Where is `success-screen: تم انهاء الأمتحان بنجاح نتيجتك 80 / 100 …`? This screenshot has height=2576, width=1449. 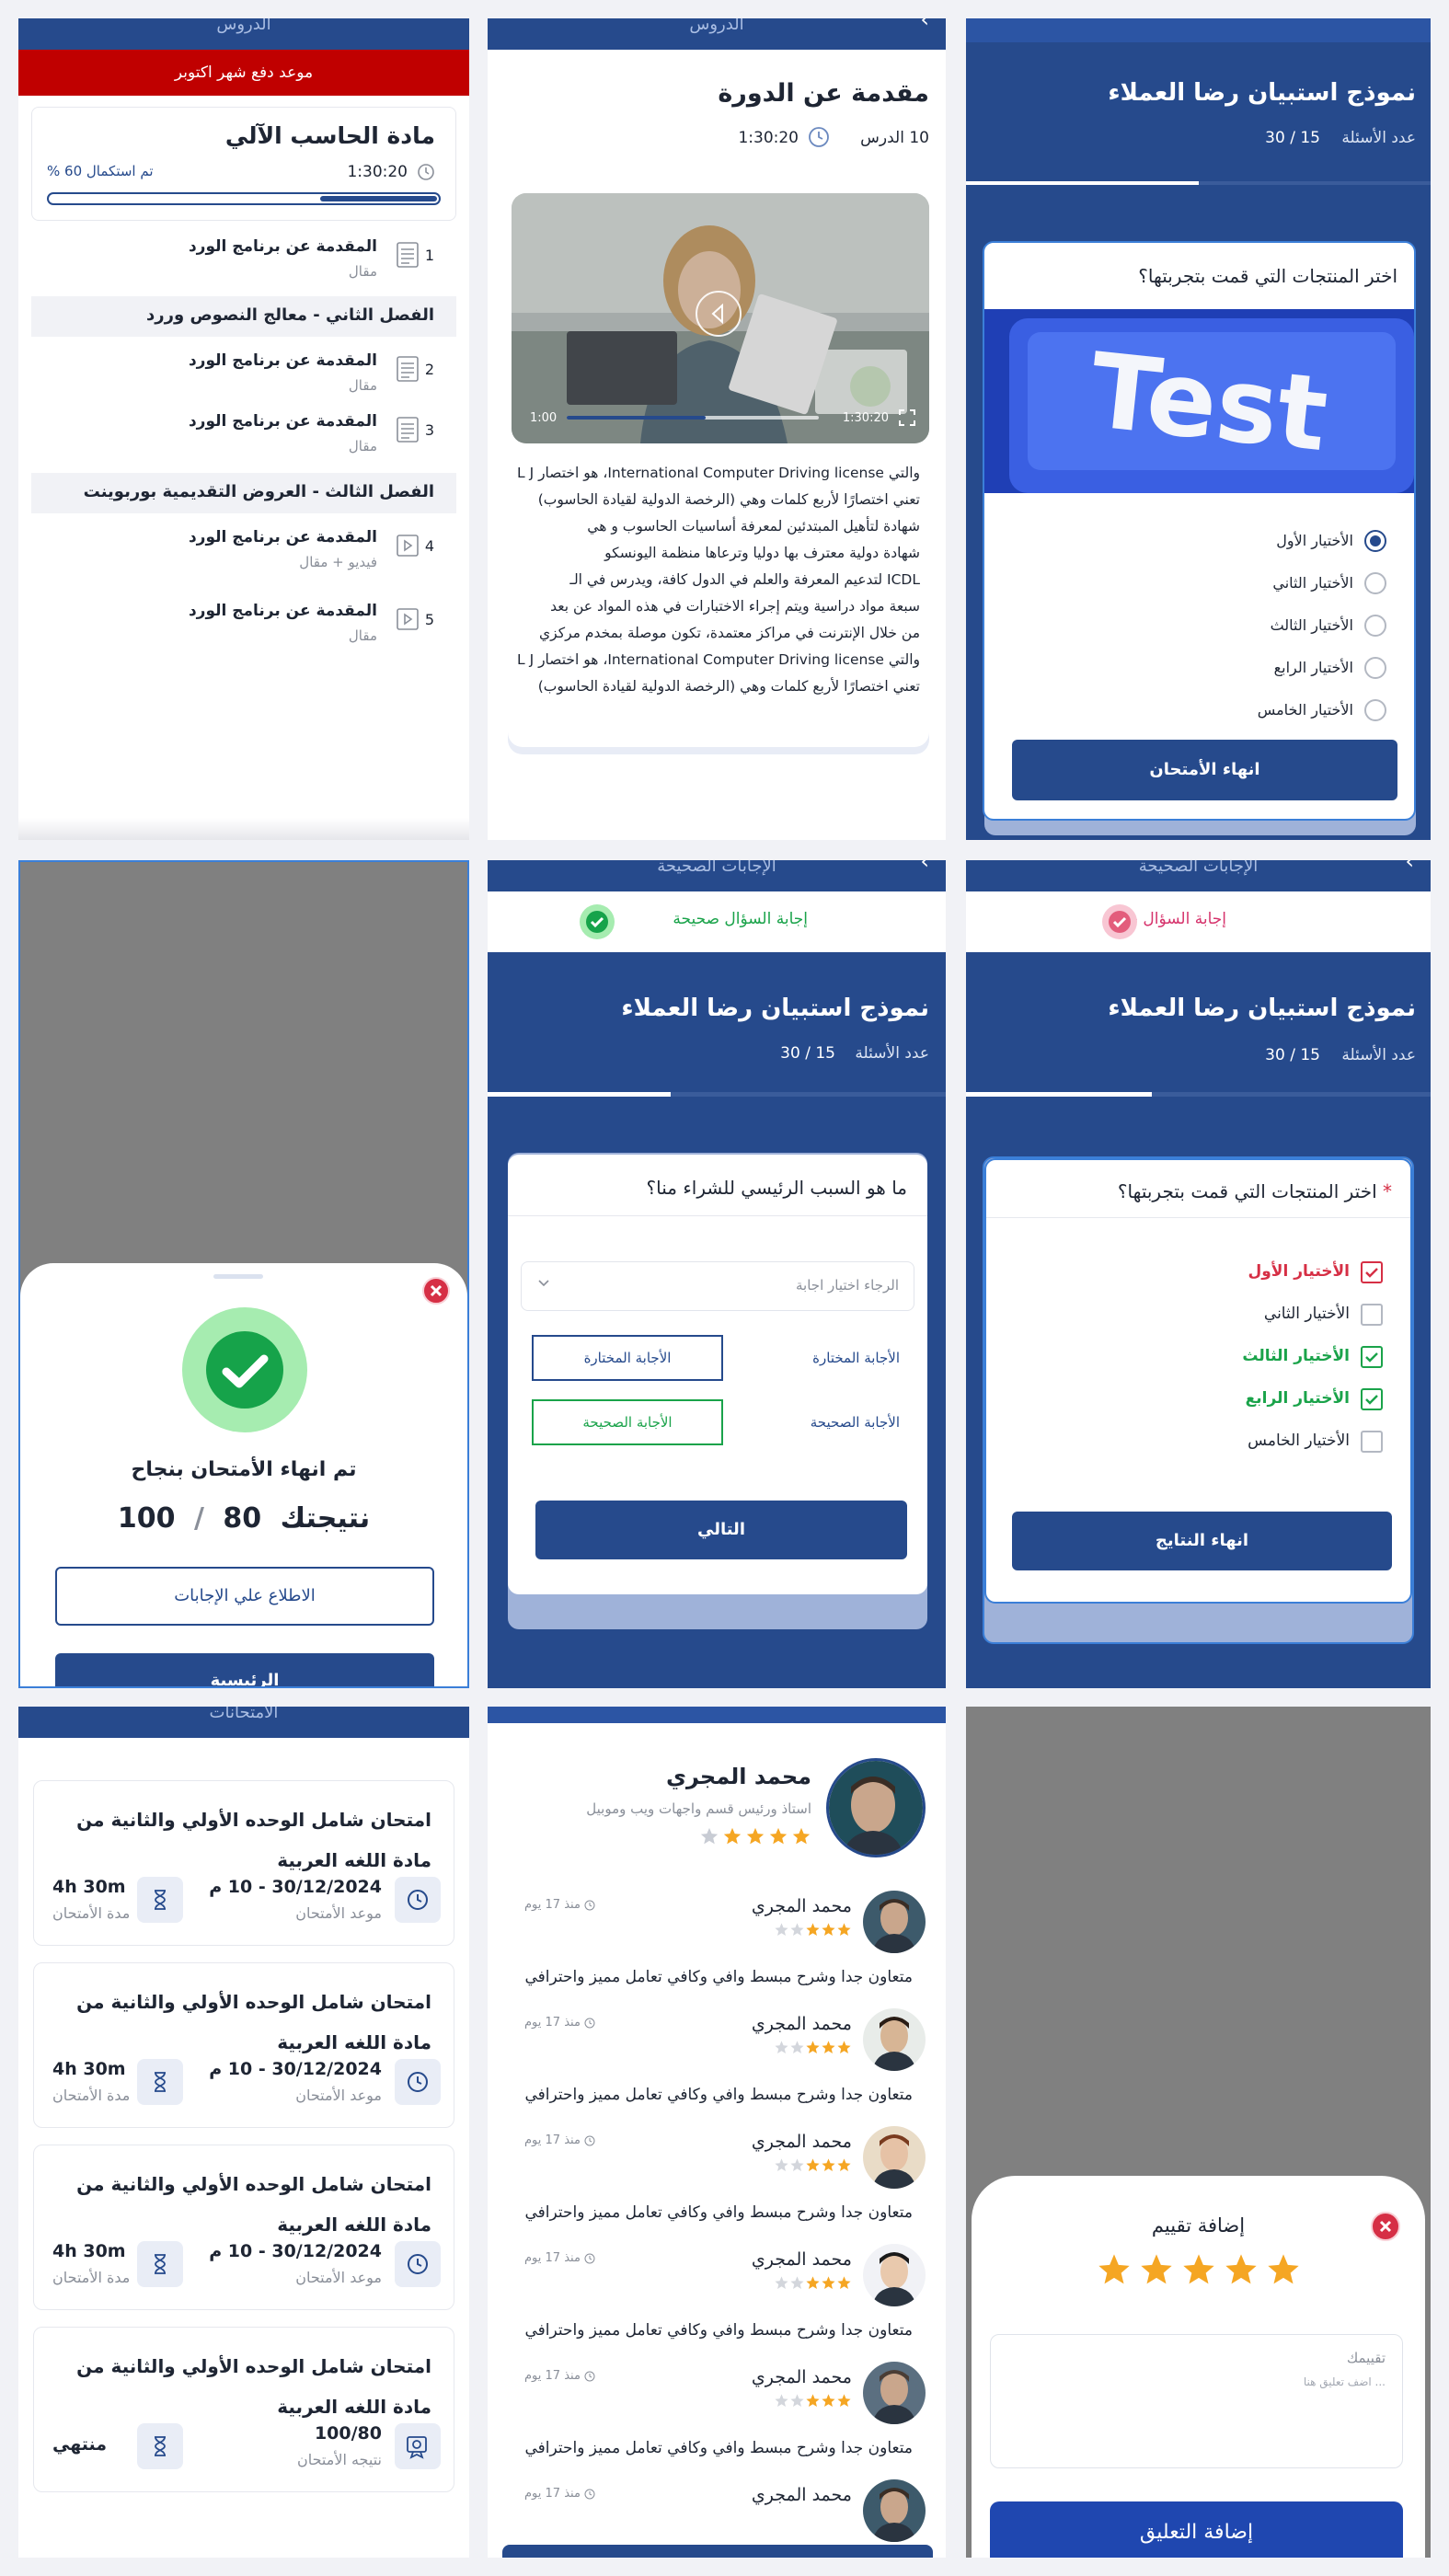 success-screen: تم انهاء الأمتحان بنجاح نتيجتك 80 / 100 … is located at coordinates (243, 1274).